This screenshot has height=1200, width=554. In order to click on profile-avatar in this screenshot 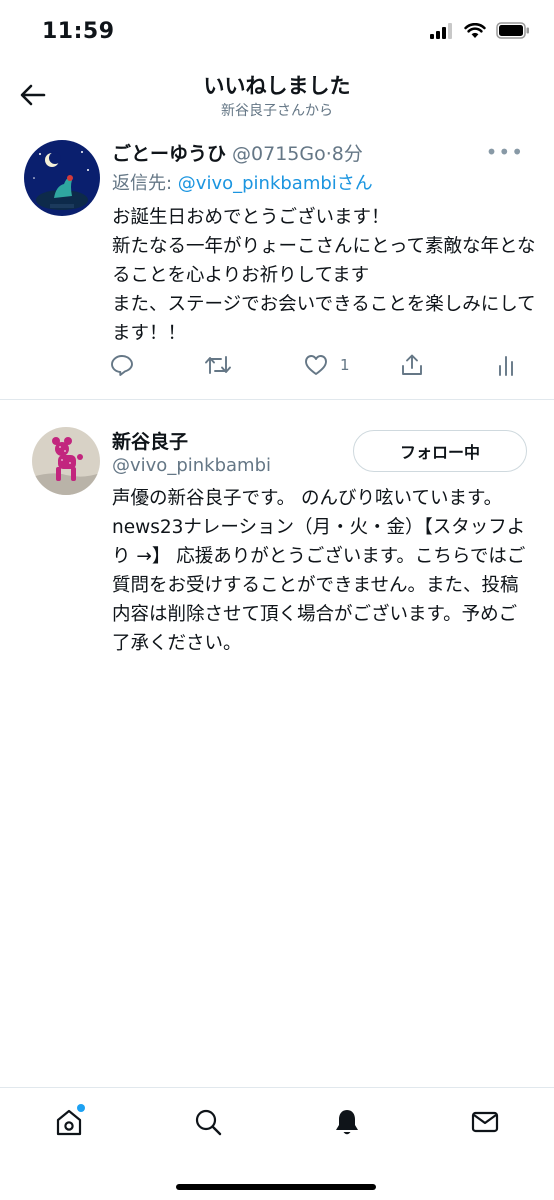, I will do `click(66, 461)`.